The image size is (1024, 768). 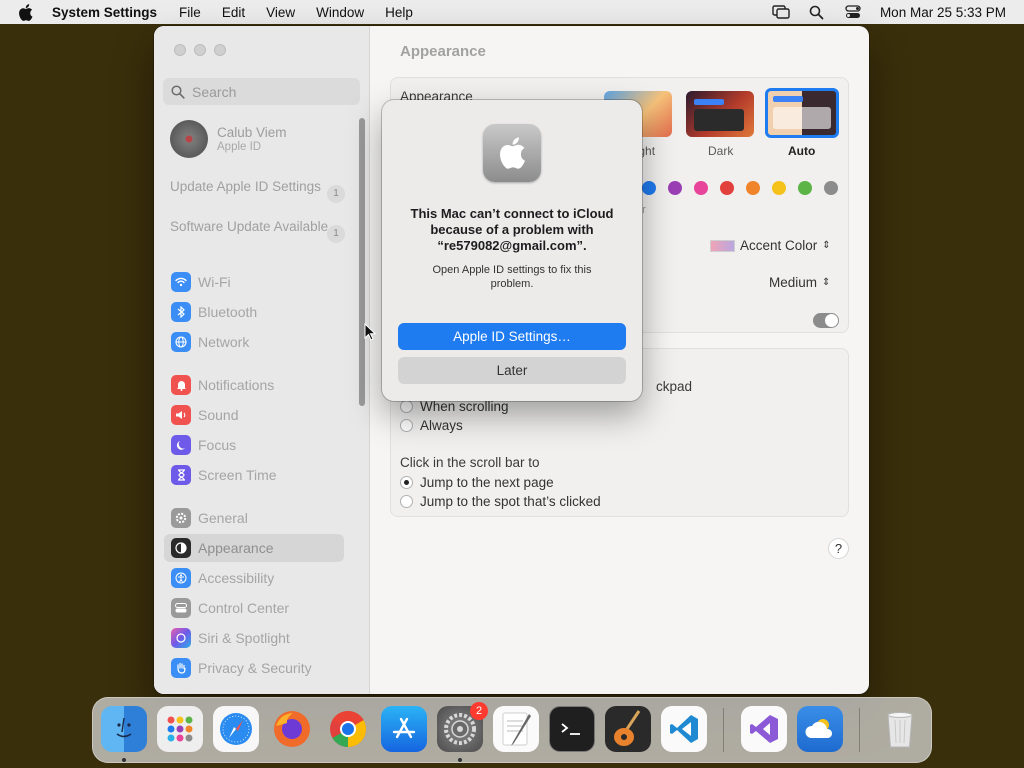 I want to click on radio-always: Always, so click(x=431, y=425).